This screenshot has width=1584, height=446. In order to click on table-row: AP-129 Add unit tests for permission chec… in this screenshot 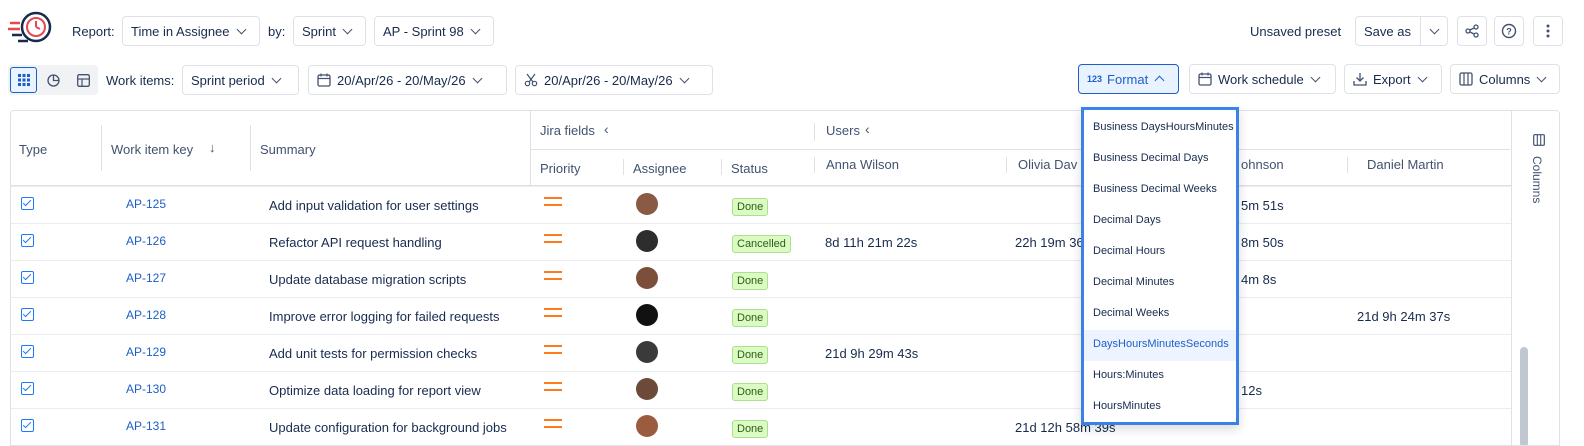, I will do `click(761, 352)`.